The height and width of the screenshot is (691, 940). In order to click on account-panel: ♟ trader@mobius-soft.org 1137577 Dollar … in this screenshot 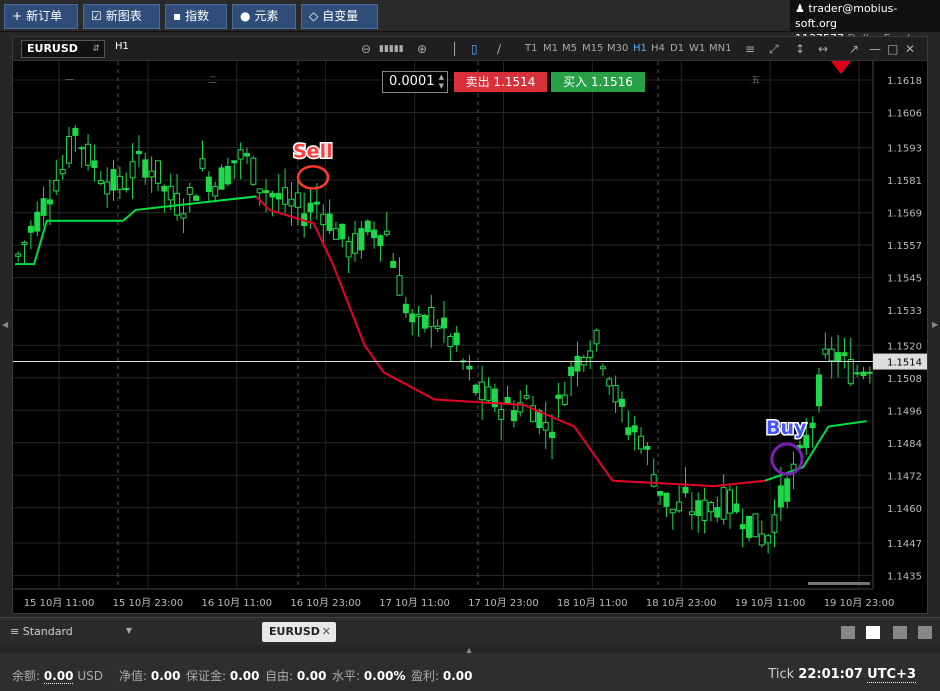, I will do `click(865, 22)`.